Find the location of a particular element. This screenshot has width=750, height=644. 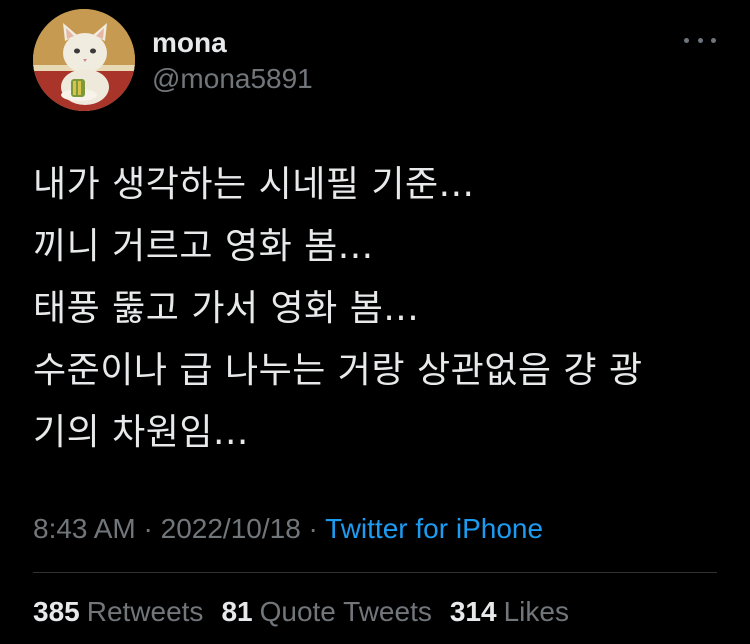

avatar is located at coordinates (84, 60).